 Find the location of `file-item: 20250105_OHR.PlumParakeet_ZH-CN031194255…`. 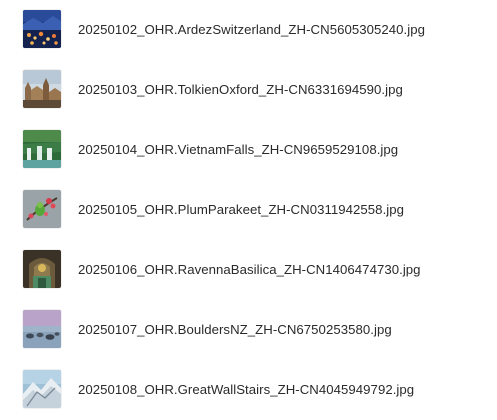

file-item: 20250105_OHR.PlumParakeet_ZH-CN031194255… is located at coordinates (248, 210).